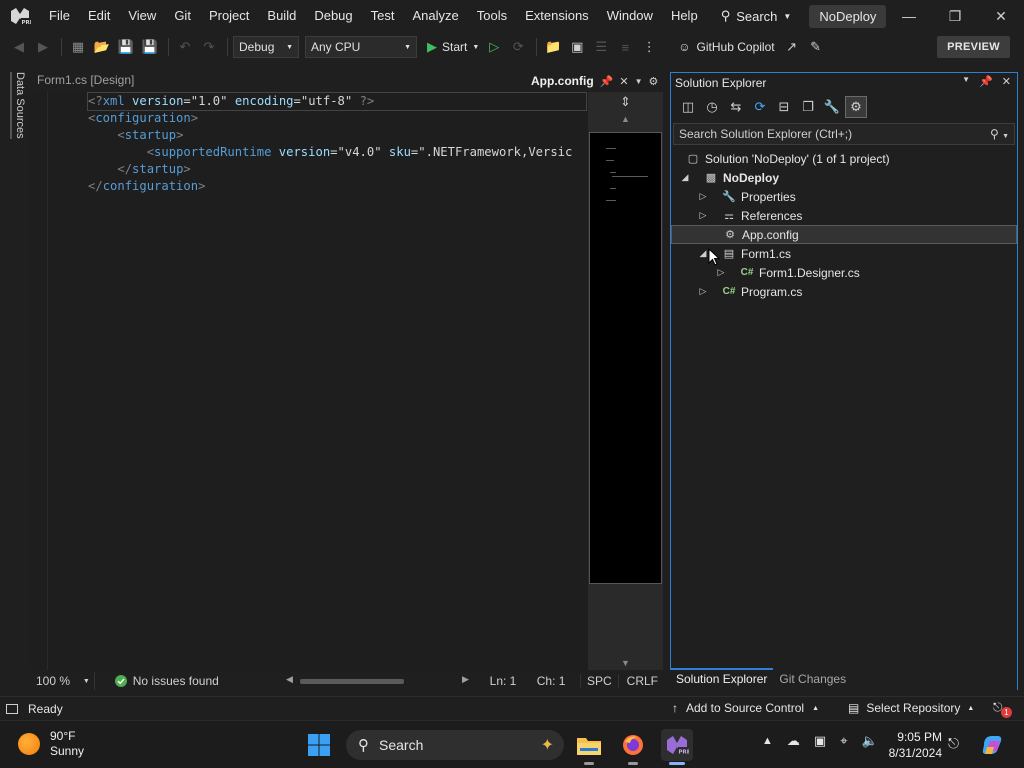 The height and width of the screenshot is (768, 1024). What do you see at coordinates (18, 105) in the screenshot?
I see `data-sources-tab: Data Sources` at bounding box center [18, 105].